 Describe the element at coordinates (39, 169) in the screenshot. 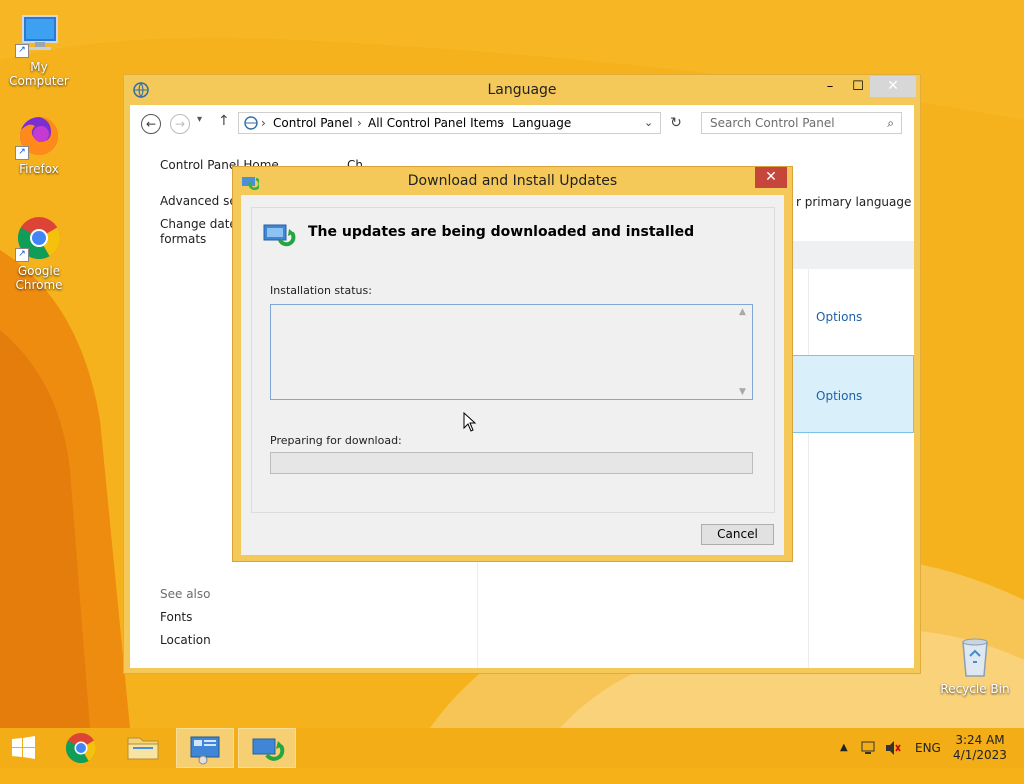

I see `desktop-icon-label: Firefox` at that location.